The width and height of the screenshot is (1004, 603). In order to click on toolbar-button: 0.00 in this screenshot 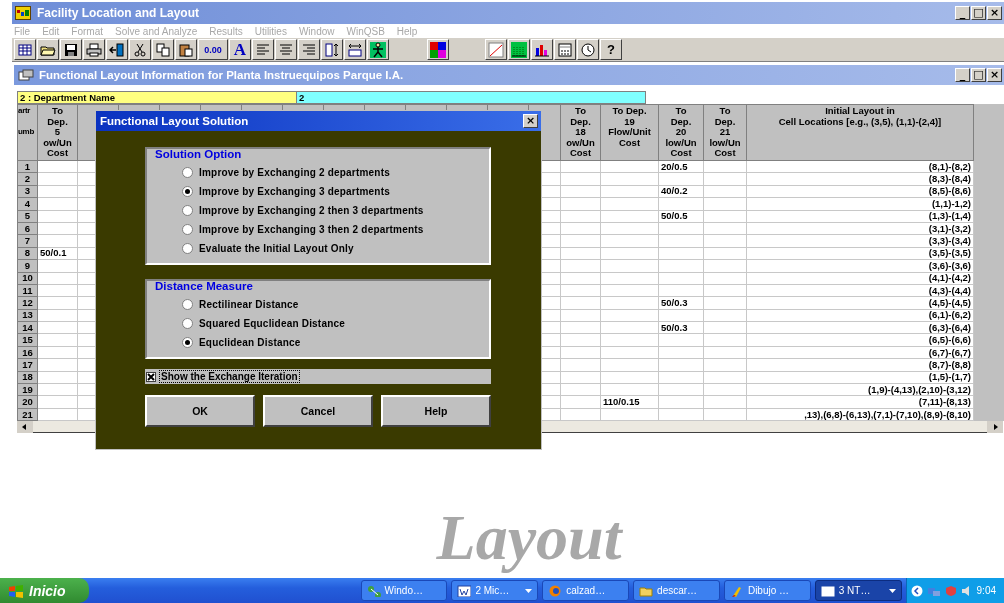, I will do `click(213, 49)`.